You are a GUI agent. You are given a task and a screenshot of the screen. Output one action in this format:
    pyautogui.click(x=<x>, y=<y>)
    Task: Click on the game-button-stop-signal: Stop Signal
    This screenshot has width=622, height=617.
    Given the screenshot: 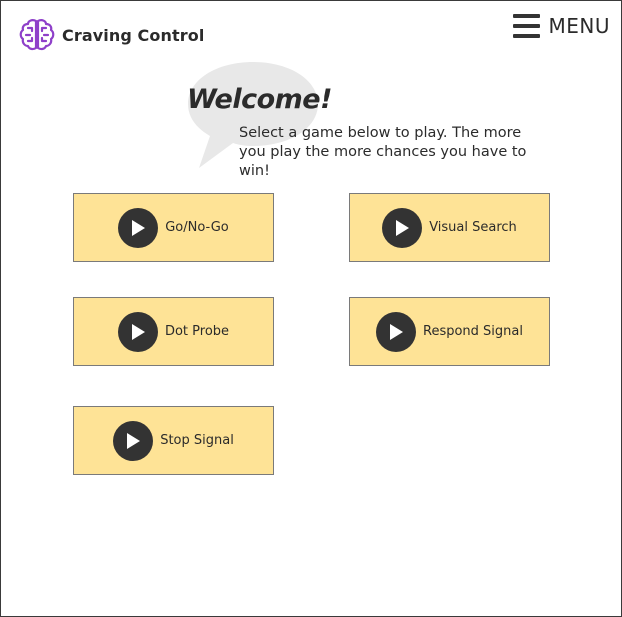 What is the action you would take?
    pyautogui.click(x=173, y=440)
    